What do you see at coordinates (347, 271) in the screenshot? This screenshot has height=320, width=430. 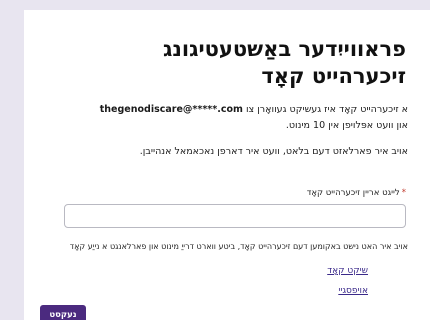 I see `resend-code-link: שיקט קאָד` at bounding box center [347, 271].